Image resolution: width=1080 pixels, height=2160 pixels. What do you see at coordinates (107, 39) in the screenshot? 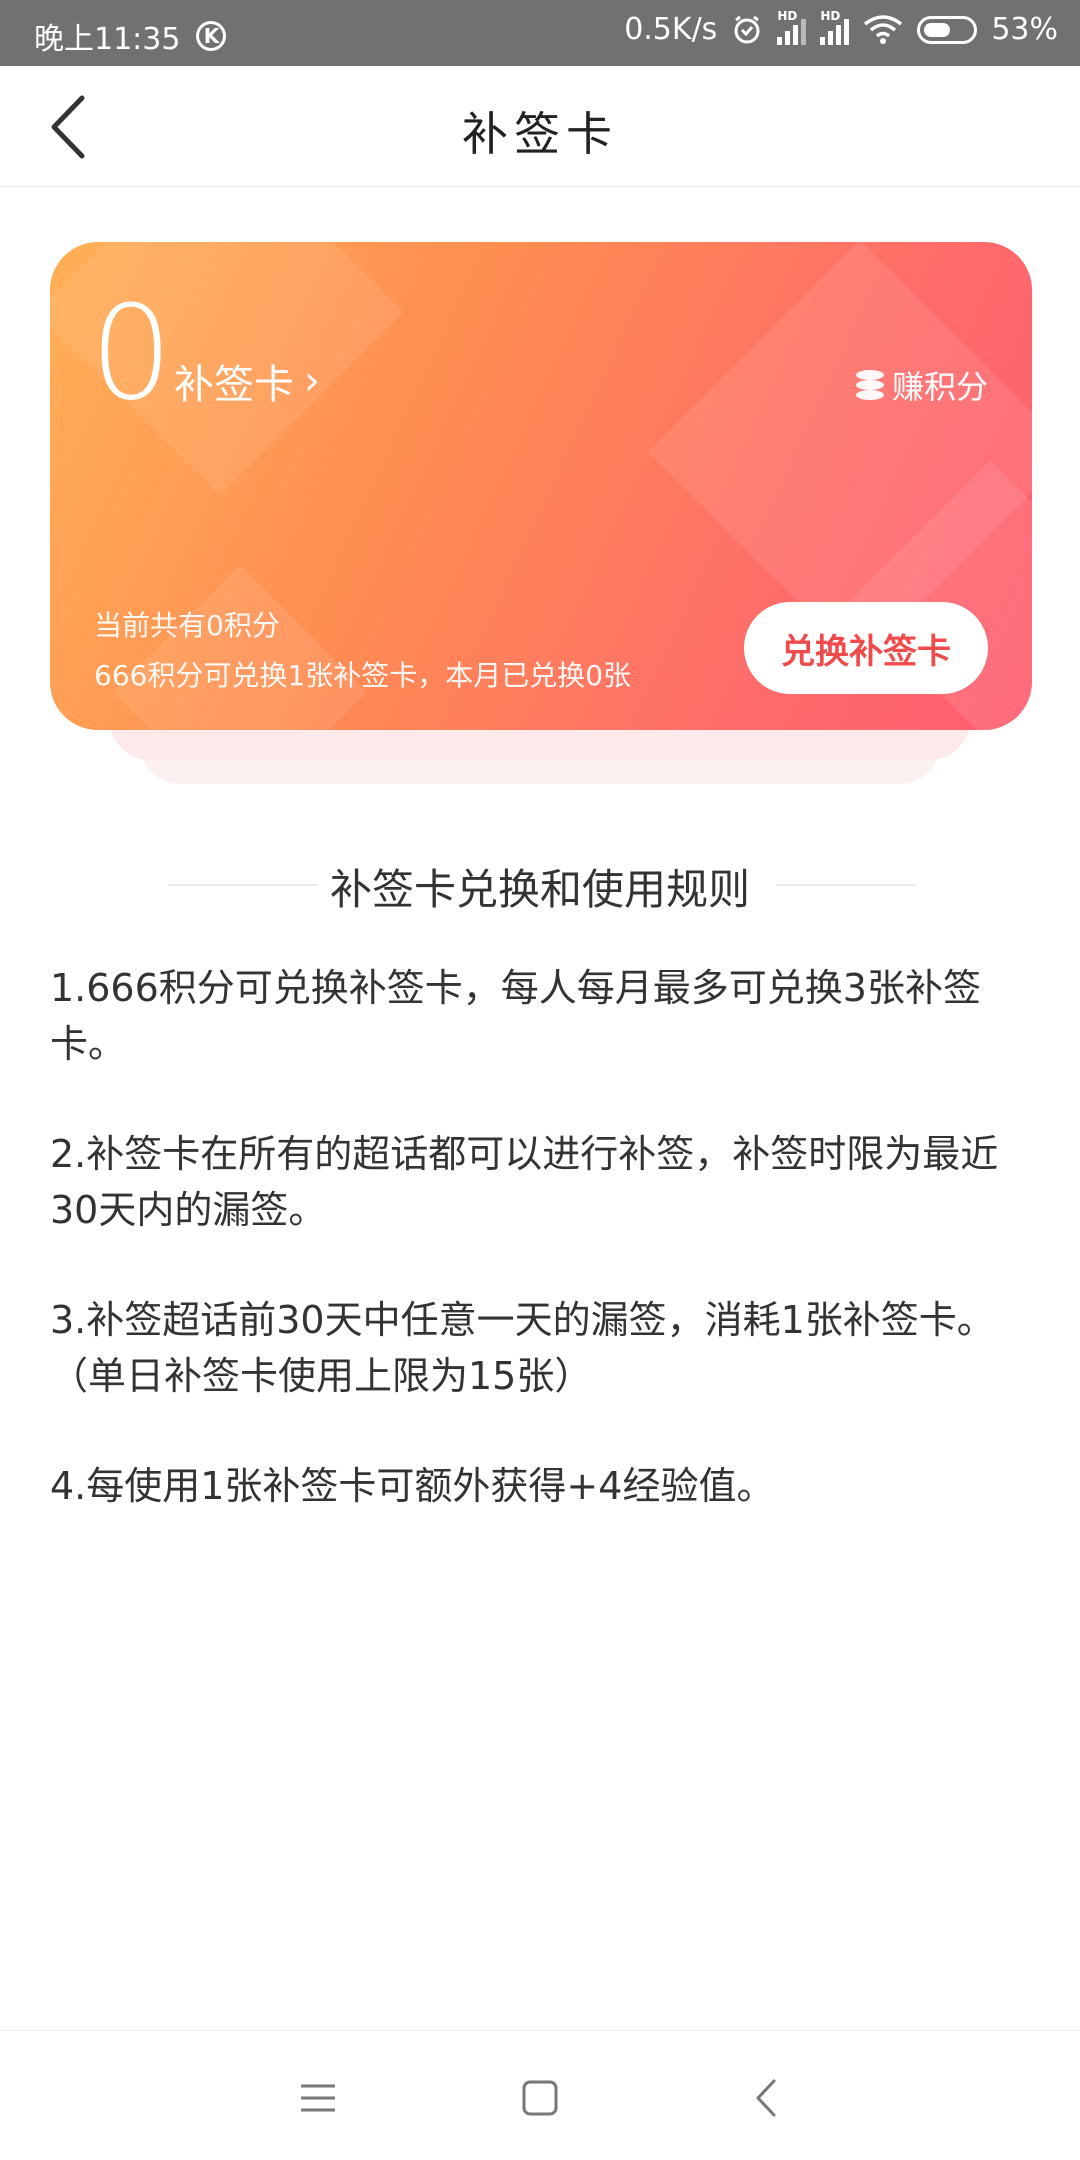
I see `status-time: 晚上11:35` at bounding box center [107, 39].